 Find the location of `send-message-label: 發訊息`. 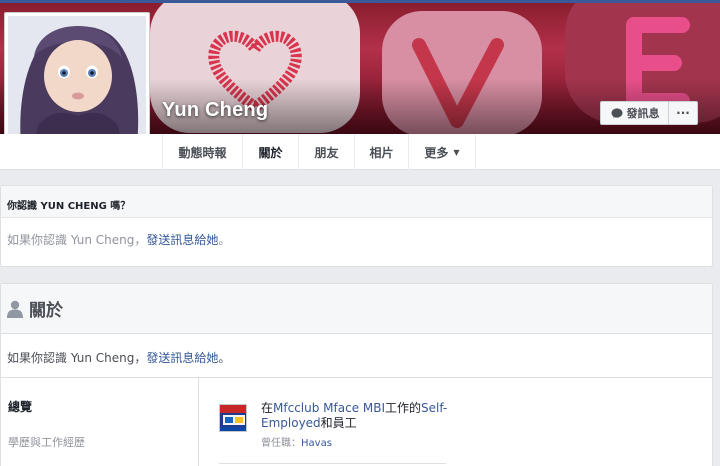

send-message-label: 發訊息 is located at coordinates (643, 113).